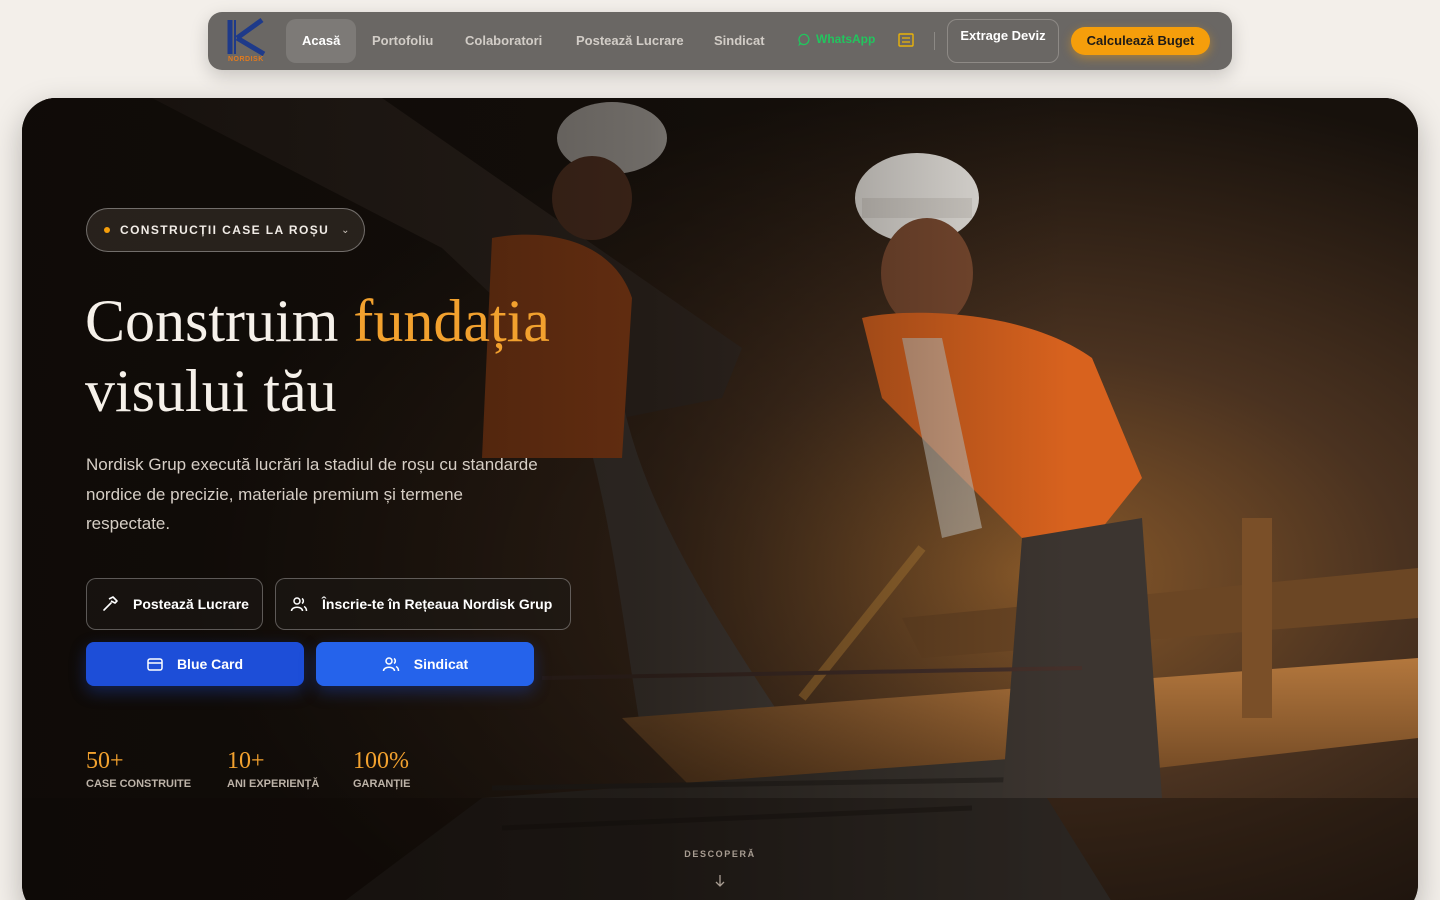 The height and width of the screenshot is (900, 1440). What do you see at coordinates (437, 604) in the screenshot?
I see `join-network-label: Înscrie-te în Rețeaua Nordisk Grup` at bounding box center [437, 604].